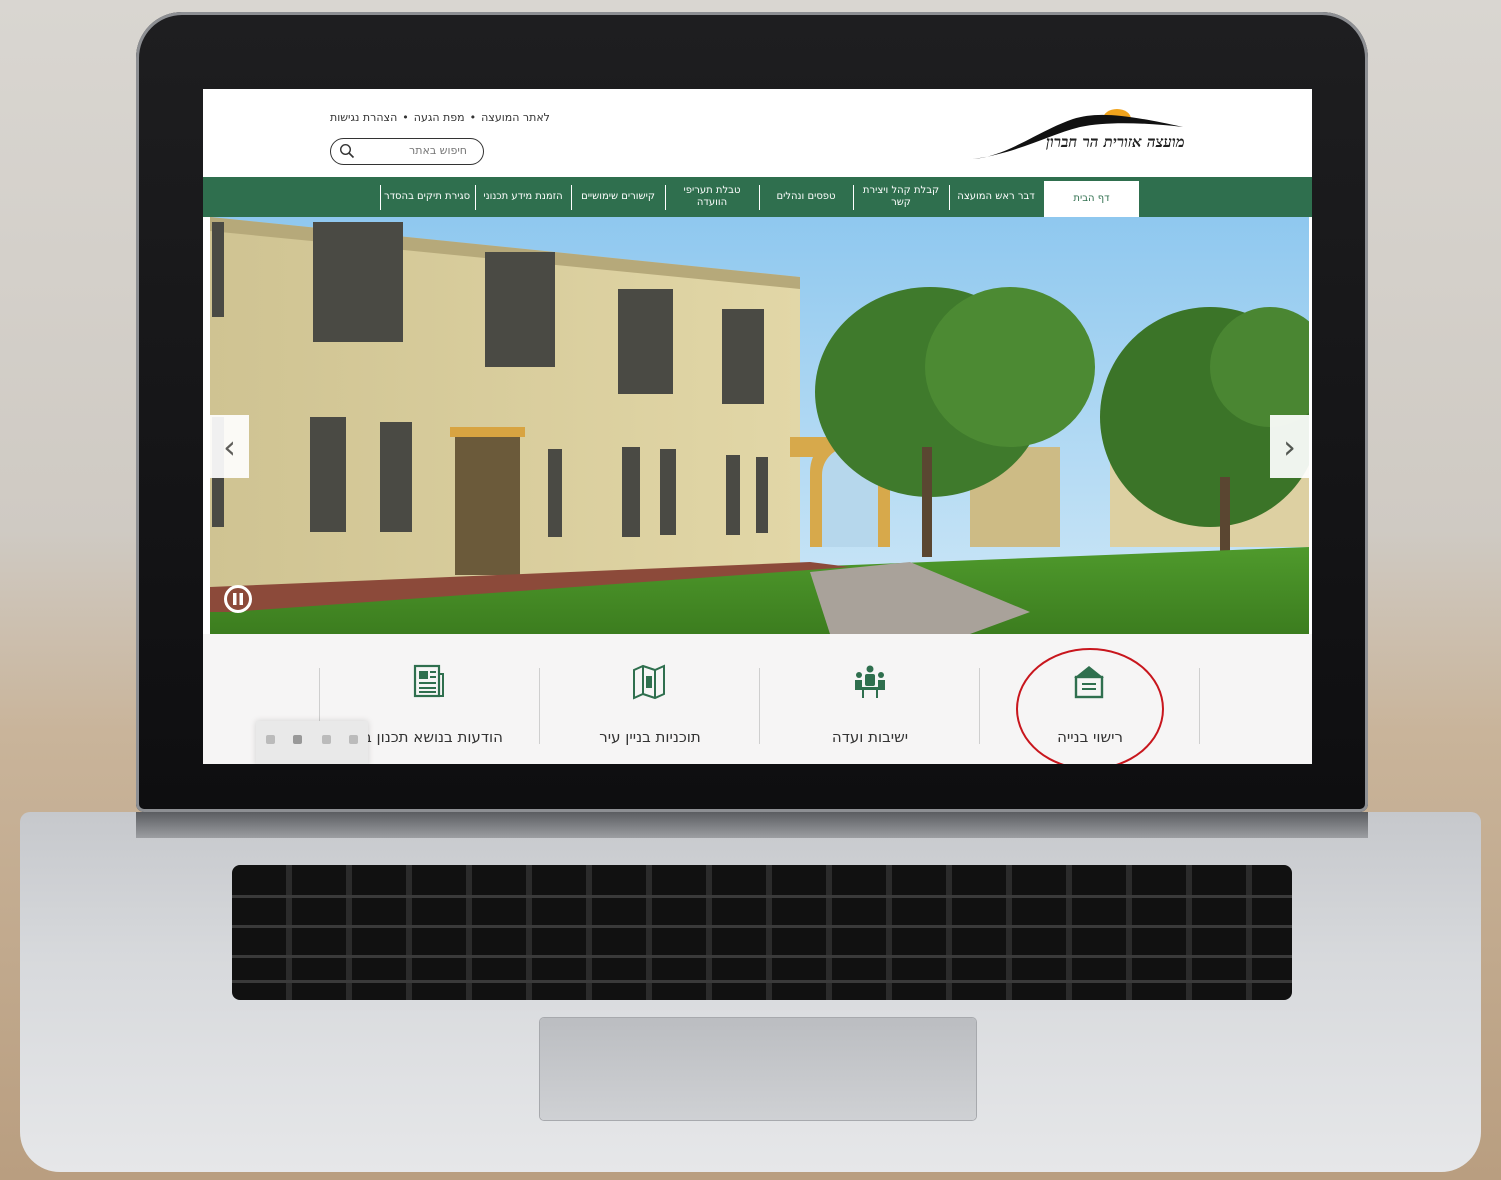 The width and height of the screenshot is (1501, 1180). I want to click on card-city-building-plans: תוכניות בניין עיר, so click(650, 699).